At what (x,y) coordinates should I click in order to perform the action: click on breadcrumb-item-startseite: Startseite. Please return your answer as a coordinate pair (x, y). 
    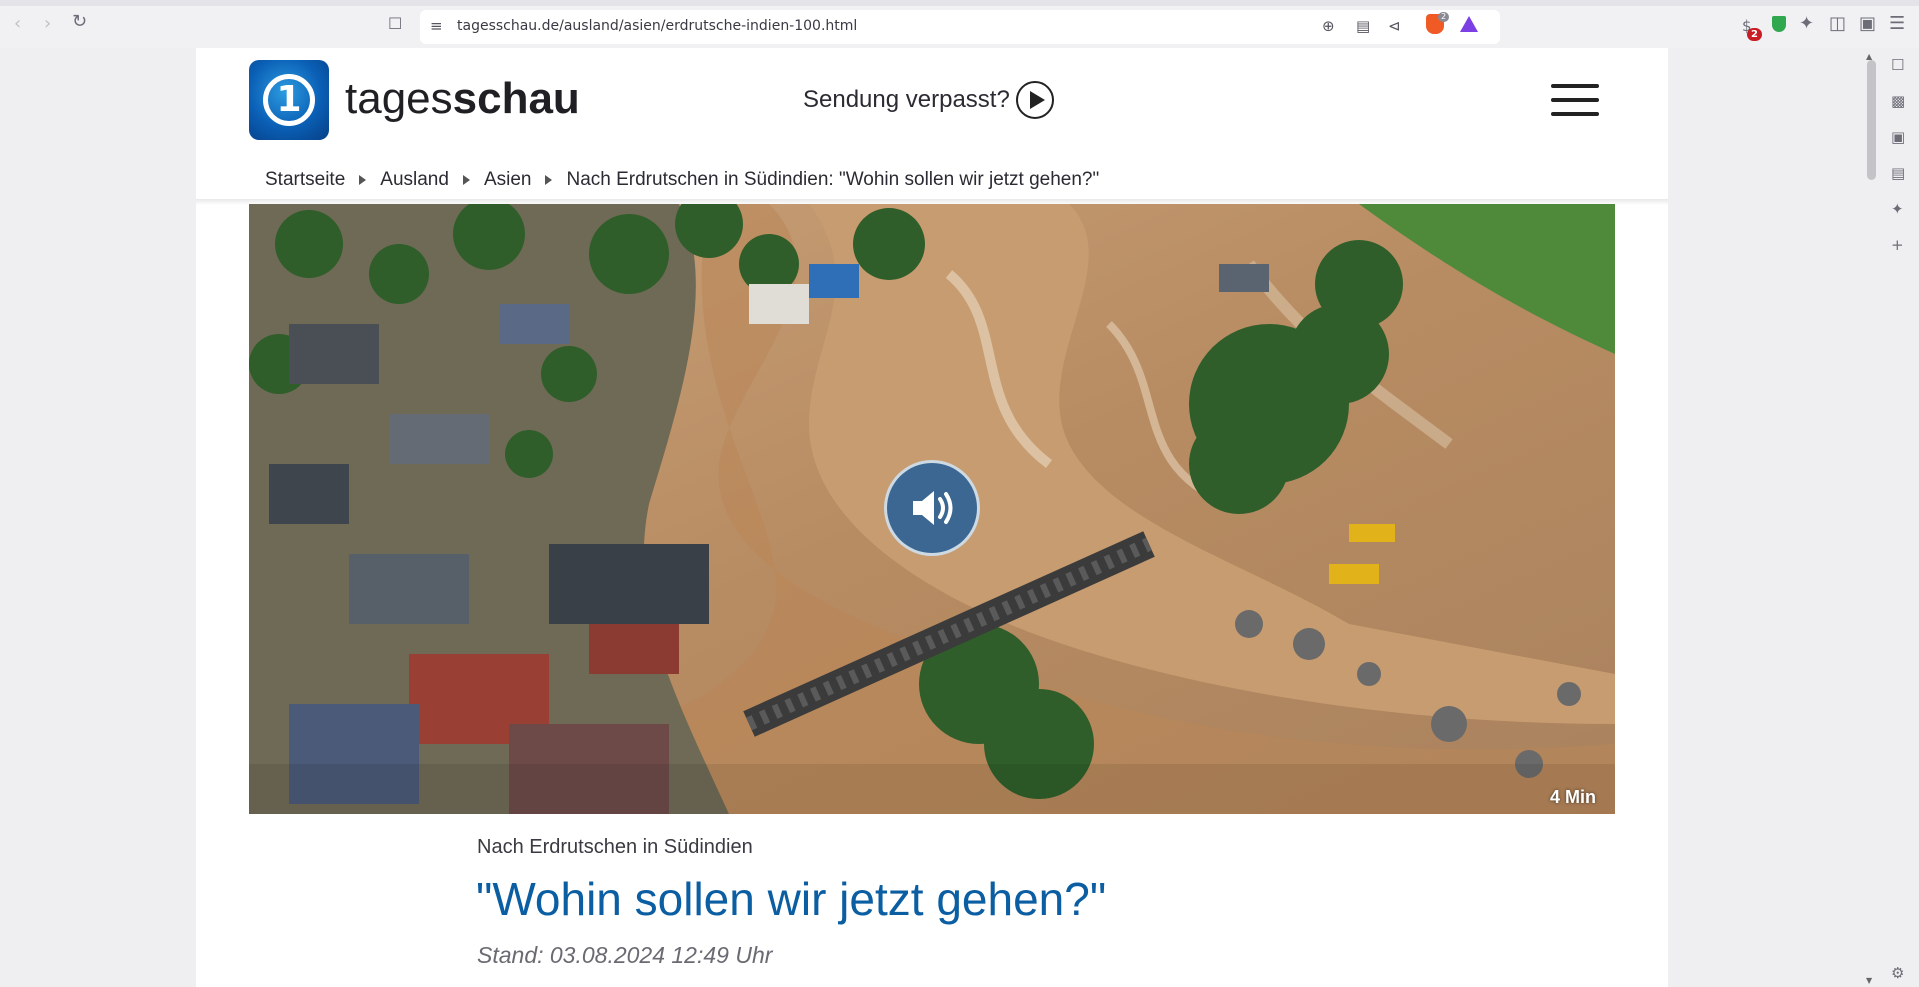
    Looking at the image, I should click on (305, 180).